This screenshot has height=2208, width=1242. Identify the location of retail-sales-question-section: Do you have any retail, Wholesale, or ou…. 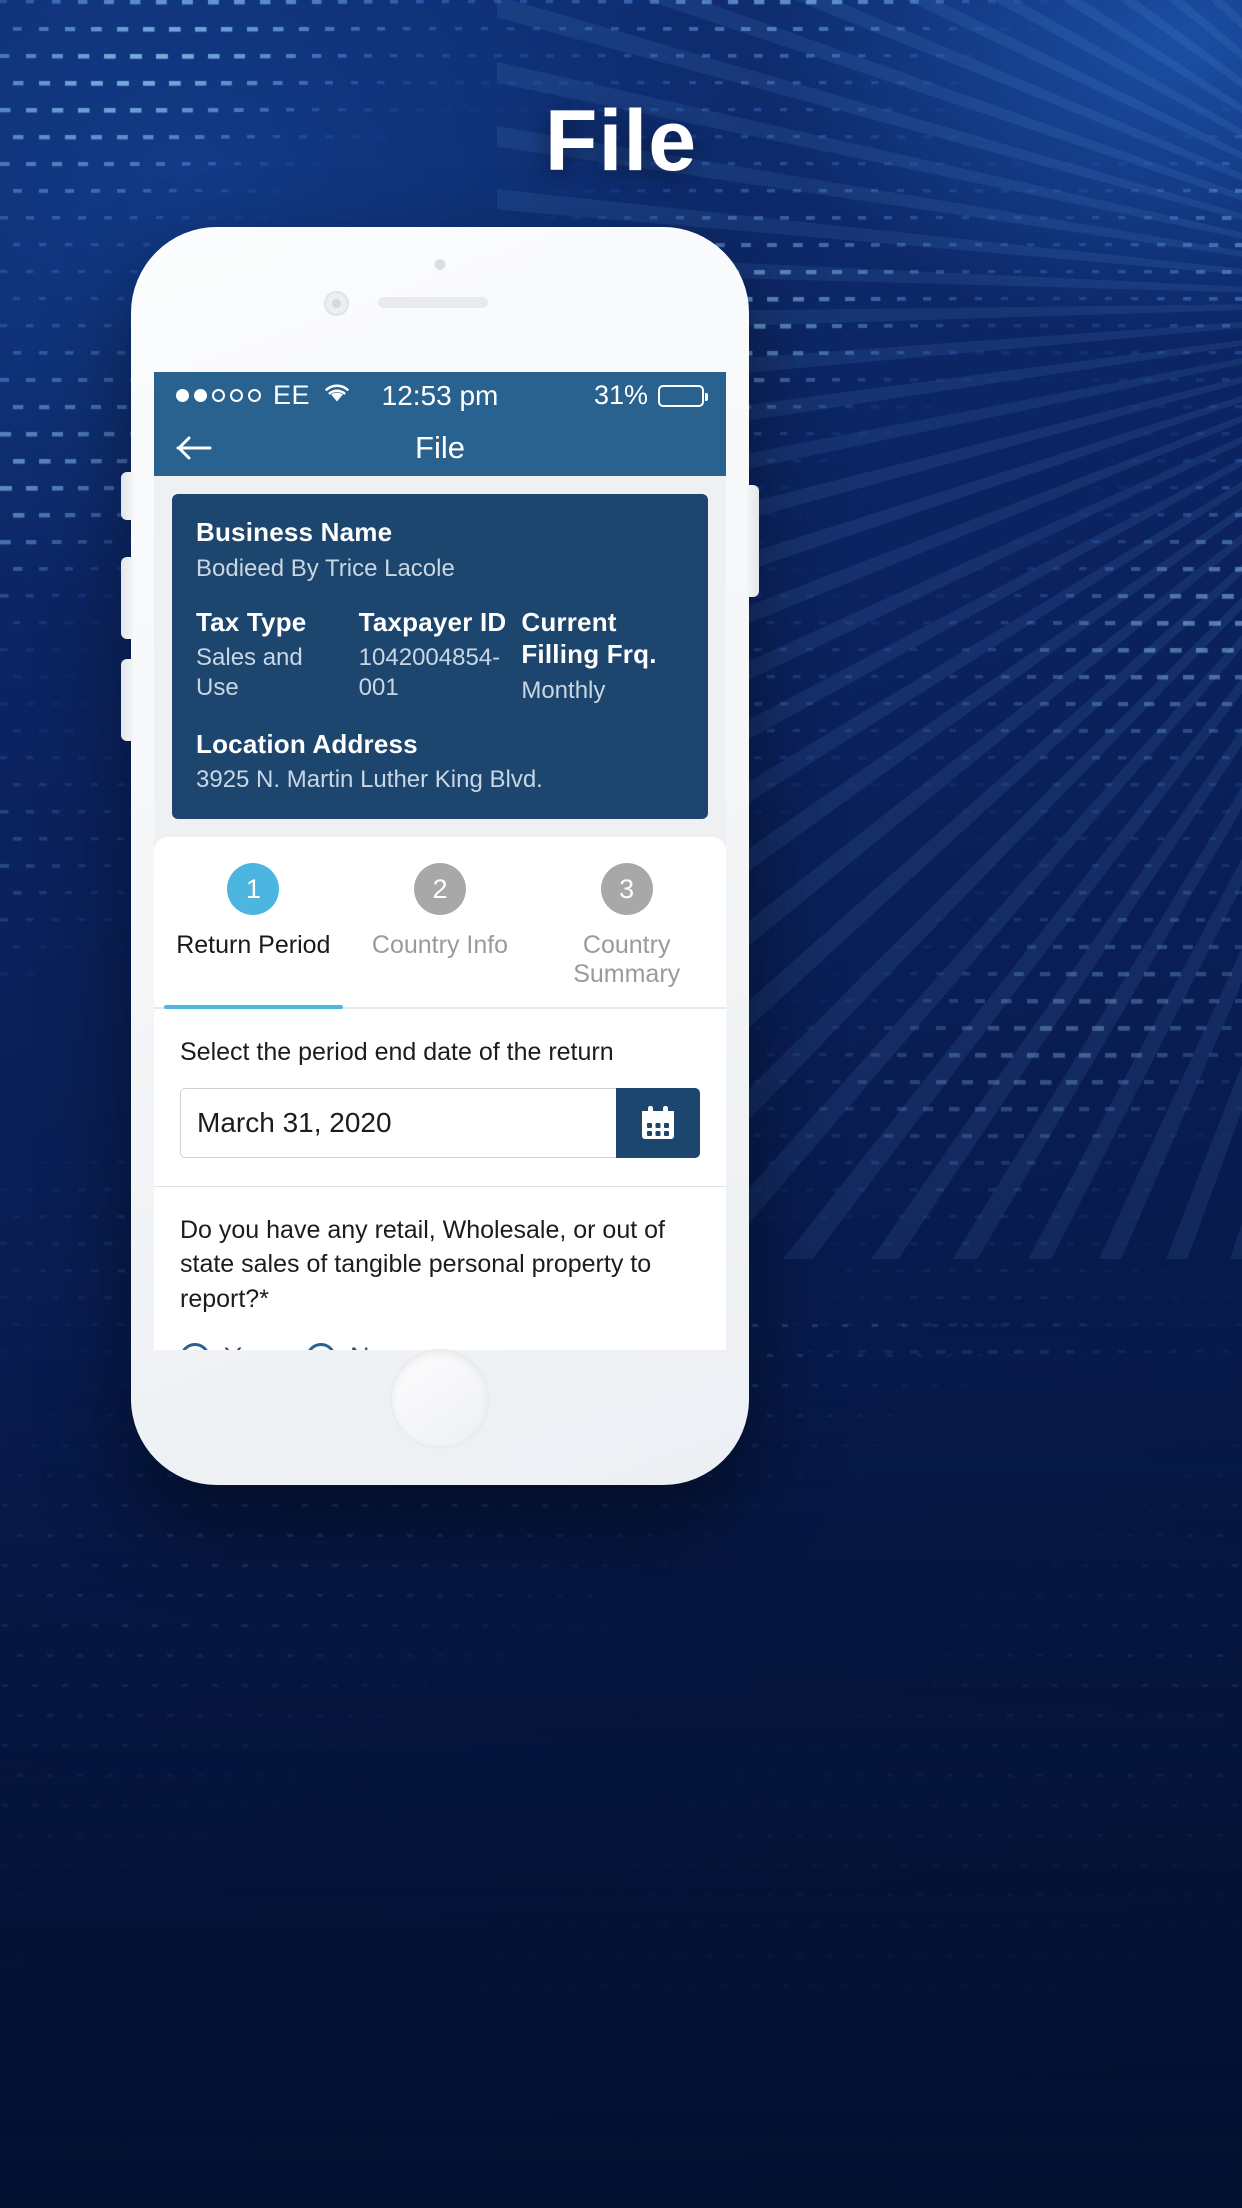
(440, 1268).